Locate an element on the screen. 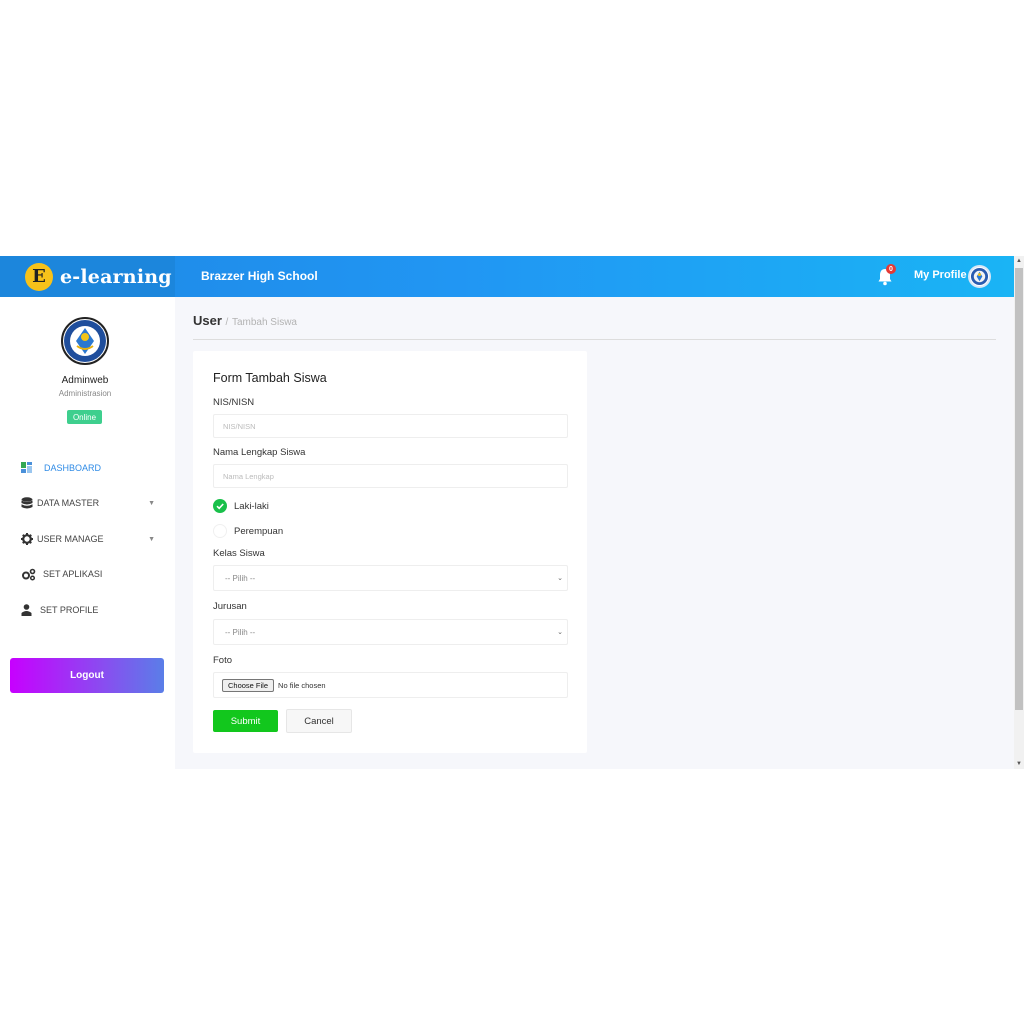  sidebar-item-label: DASHBOARD is located at coordinates (73, 468).